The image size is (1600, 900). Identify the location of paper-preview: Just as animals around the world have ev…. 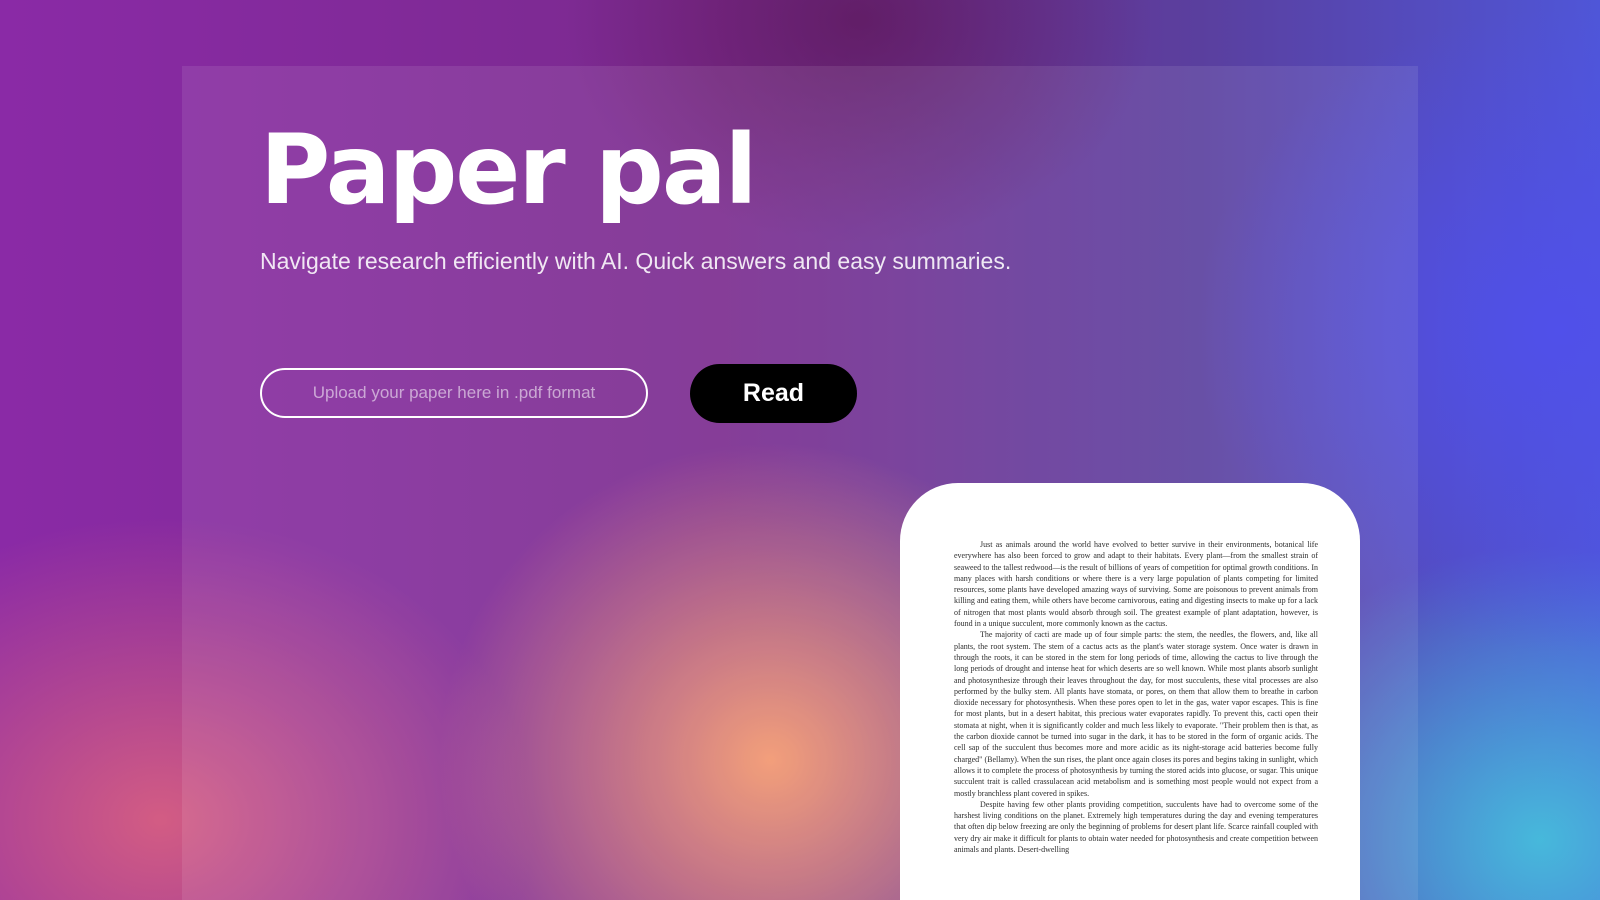
(1130, 691).